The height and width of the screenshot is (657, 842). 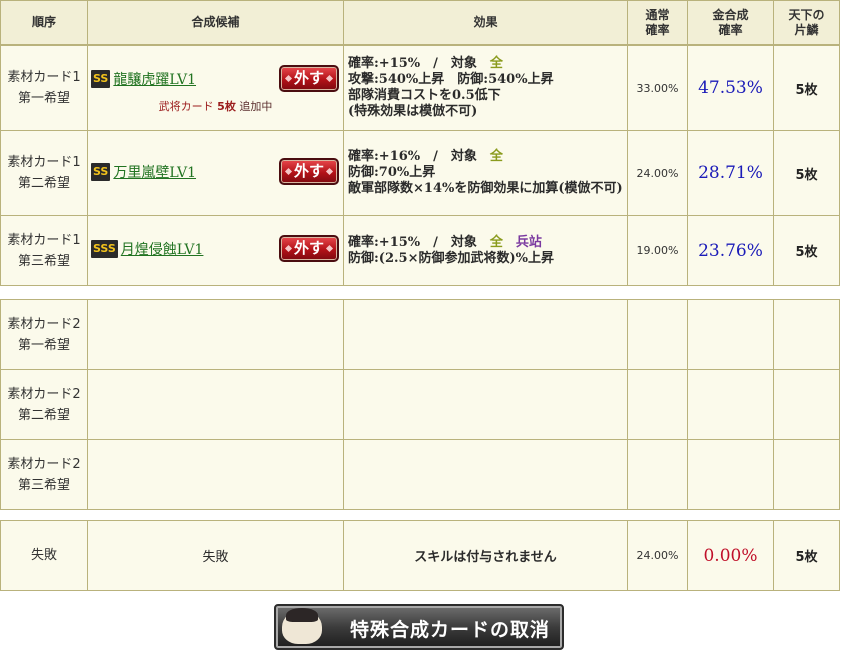 What do you see at coordinates (104, 249) in the screenshot?
I see `rank-badge: SSS` at bounding box center [104, 249].